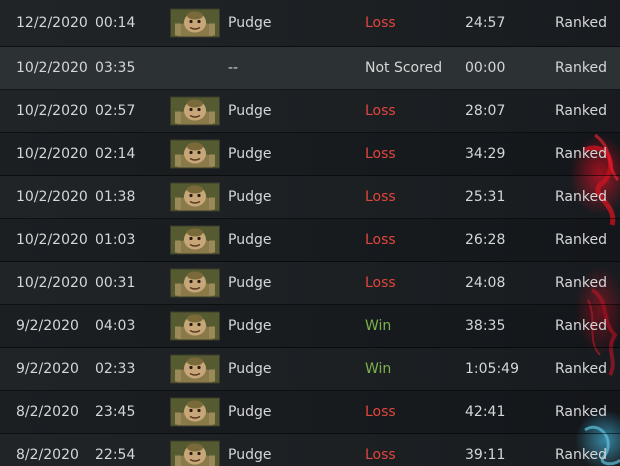 The image size is (620, 466). I want to click on match-row: 8/2/2020 22:54 Pudge Loss 39:11 Ranked, so click(310, 450).